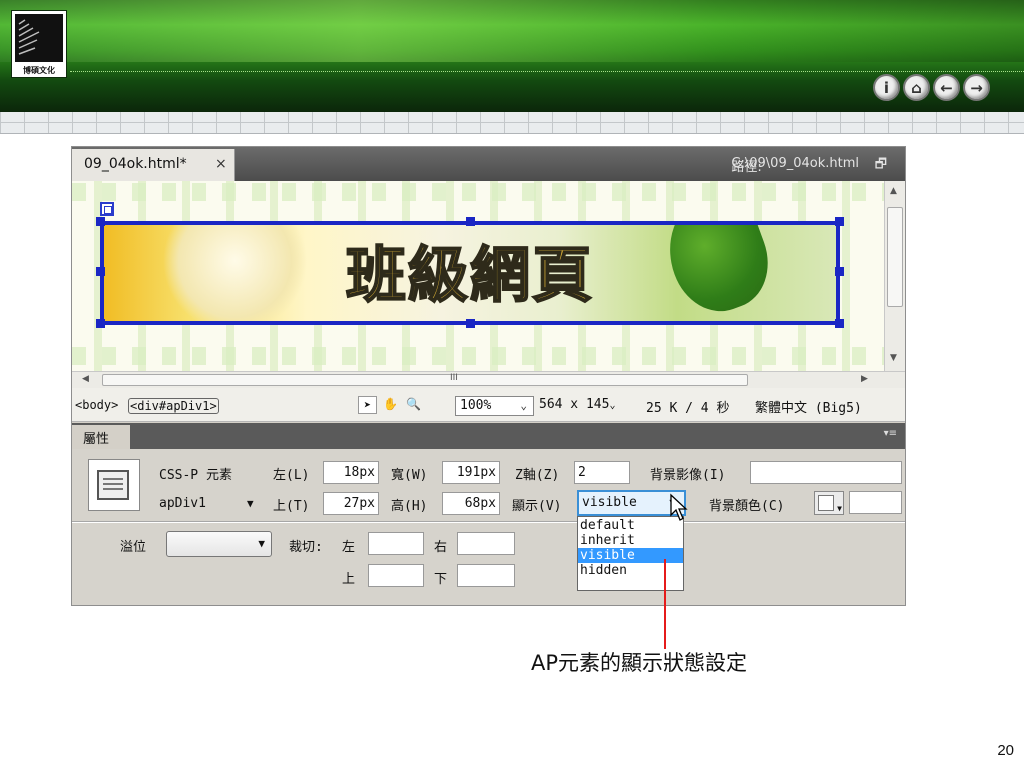 Image resolution: width=1024 pixels, height=768 pixels. Describe the element at coordinates (470, 273) in the screenshot. I see `apdiv-selection-box` at that location.